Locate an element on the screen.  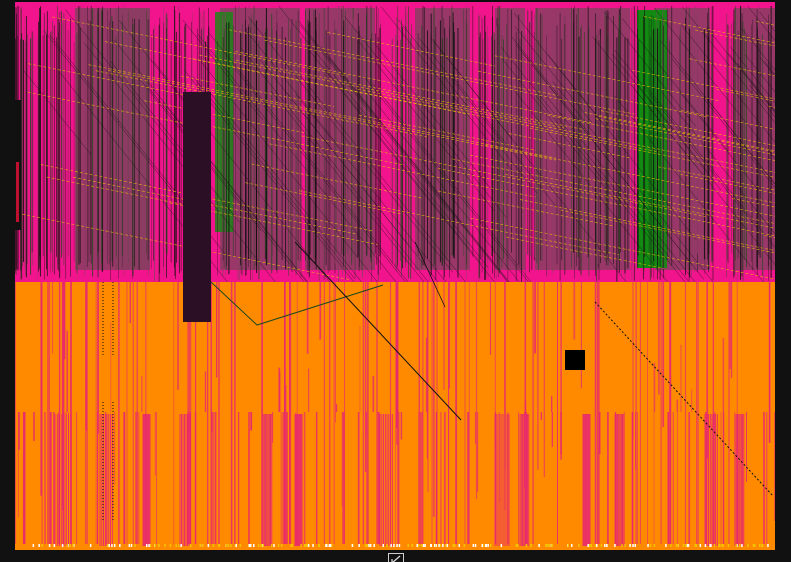
resize-corner-icon is located at coordinates (396, 557).